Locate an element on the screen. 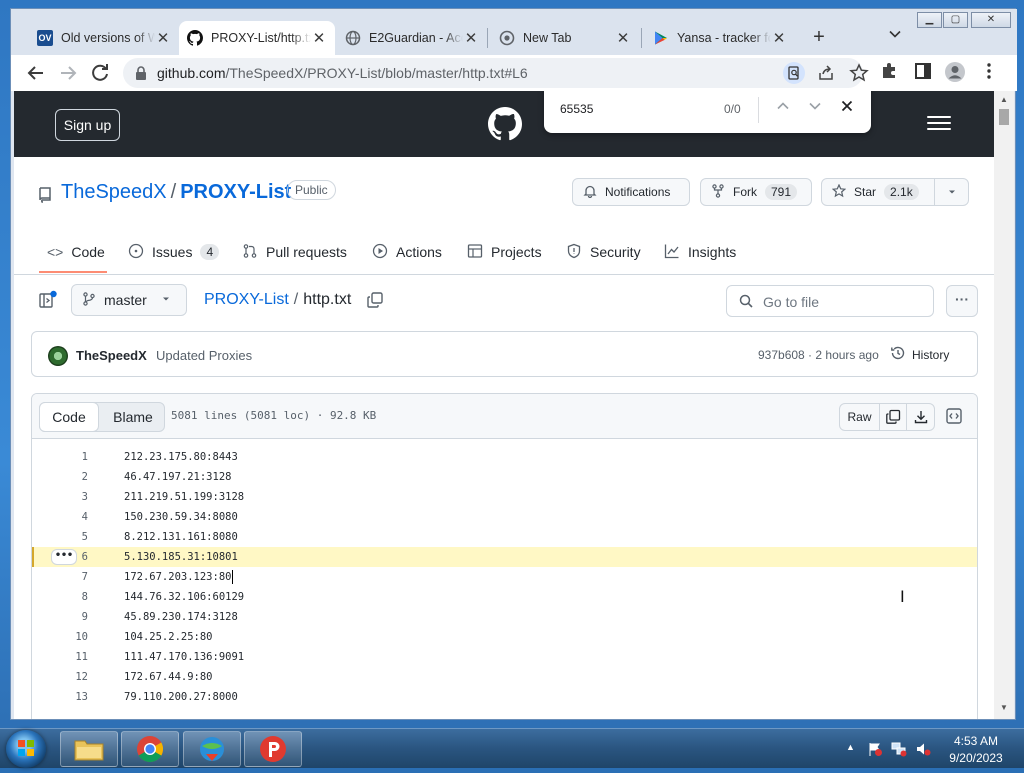 Image resolution: width=1024 pixels, height=773 pixels. symbols-panel-icon is located at coordinates (954, 416).